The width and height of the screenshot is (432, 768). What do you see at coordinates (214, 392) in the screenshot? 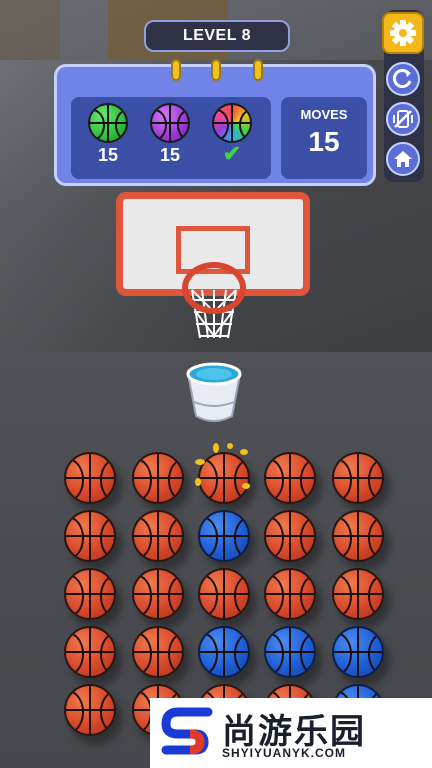
I see `water-cup` at bounding box center [214, 392].